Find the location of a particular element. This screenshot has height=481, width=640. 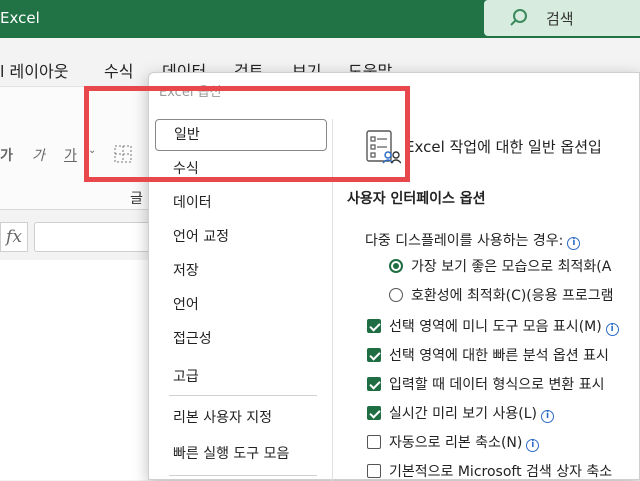

radio-label: 가장 보기 좋은 모습으로 최적화(A is located at coordinates (511, 267).